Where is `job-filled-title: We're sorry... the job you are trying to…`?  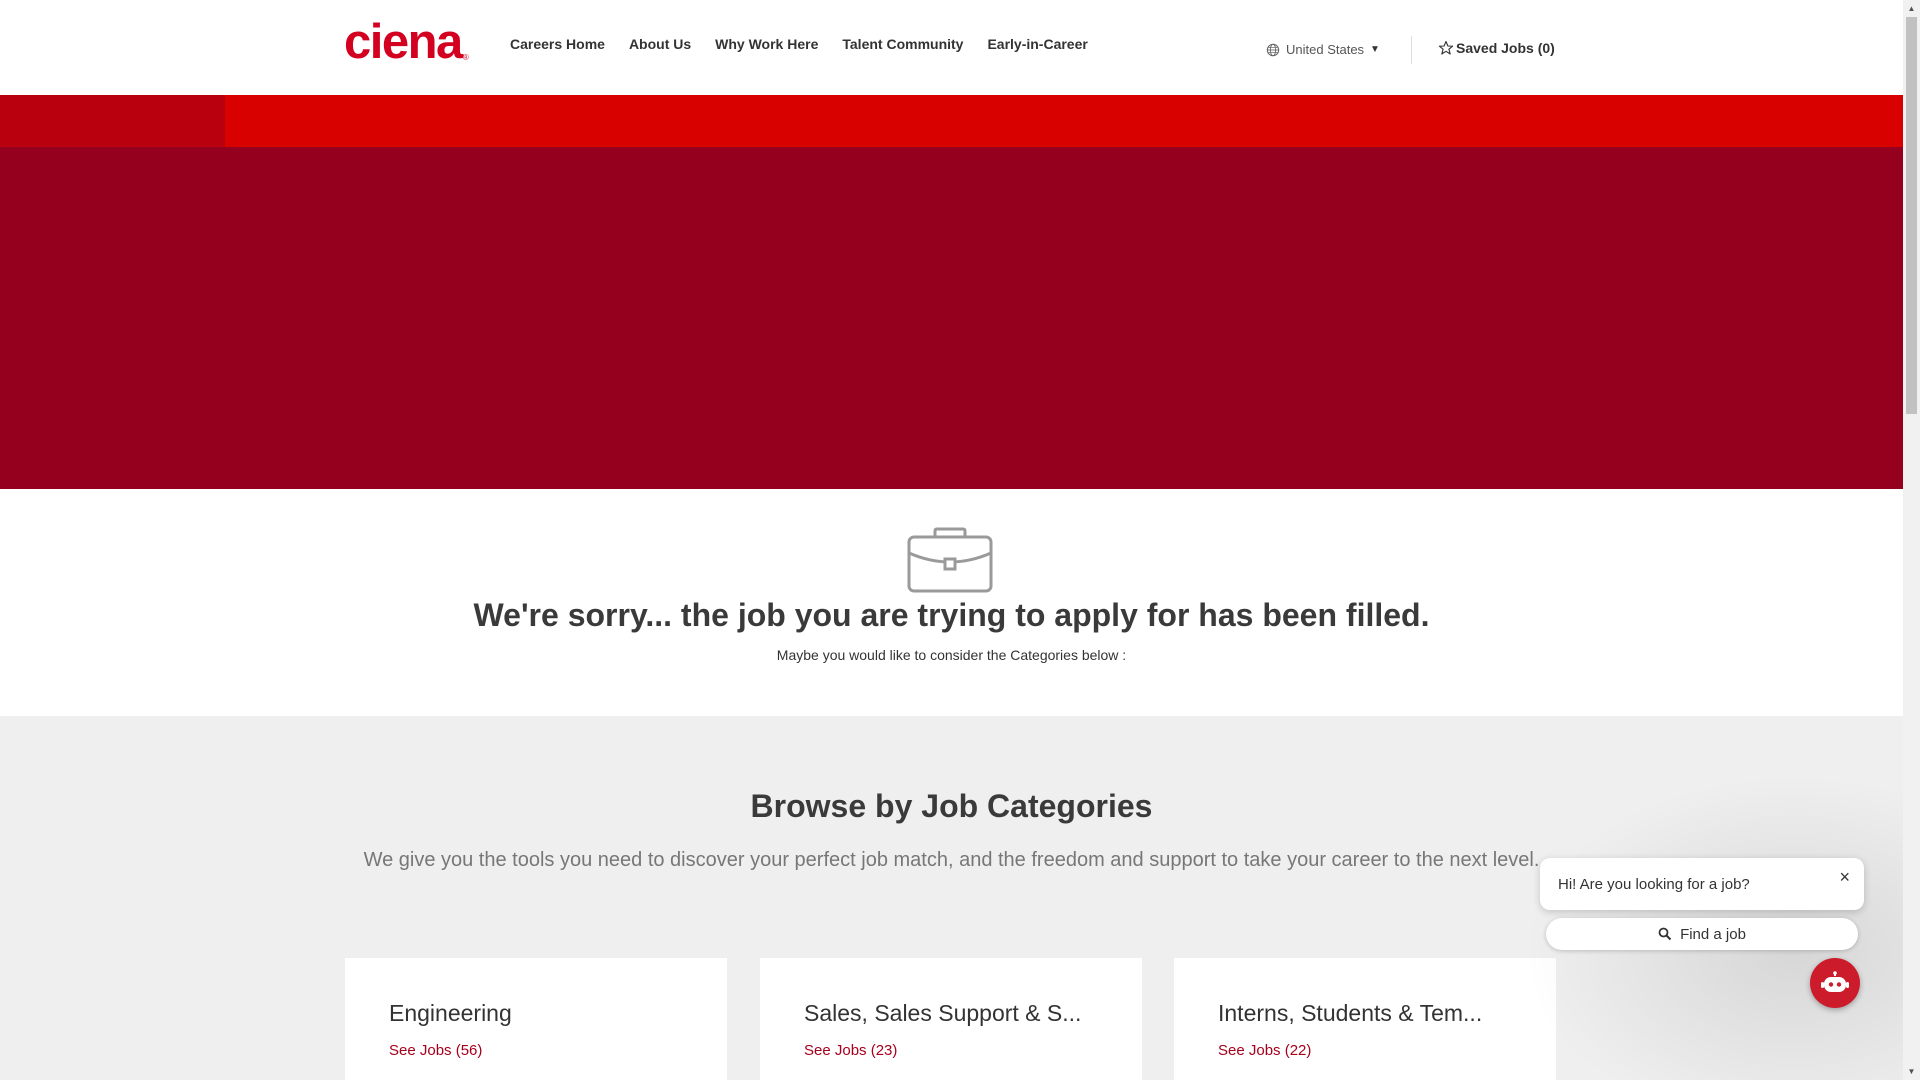
job-filled-title: We're sorry... the job you are trying to… is located at coordinates (951, 615).